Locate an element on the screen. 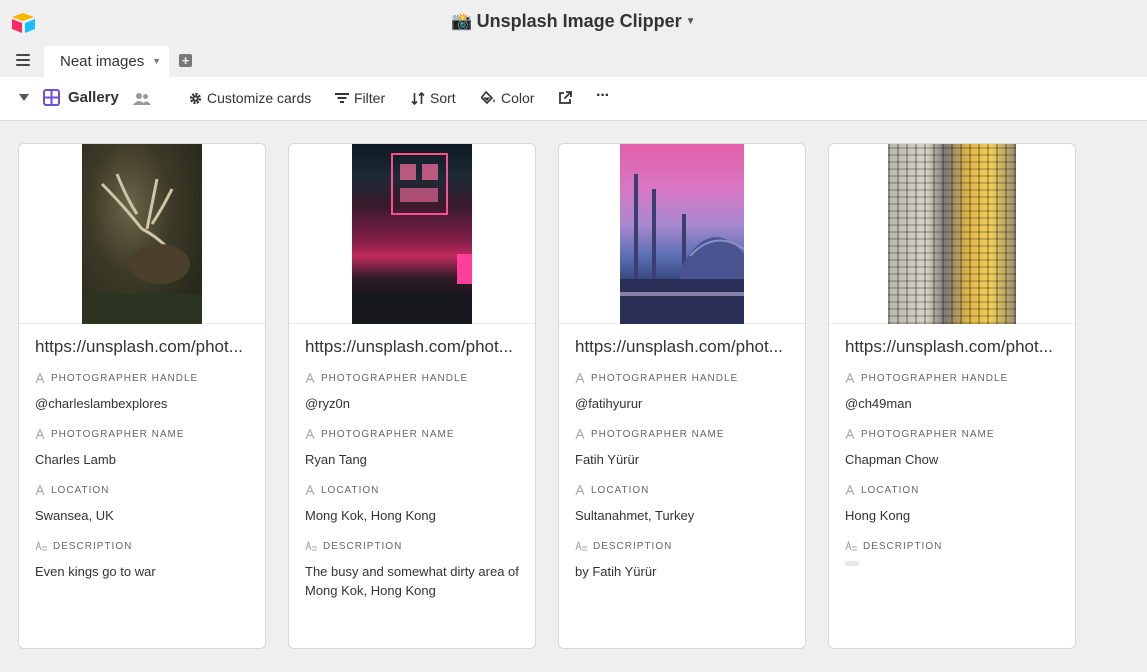 This screenshot has height=672, width=1147. field-value: @fatihyurur is located at coordinates (609, 403).